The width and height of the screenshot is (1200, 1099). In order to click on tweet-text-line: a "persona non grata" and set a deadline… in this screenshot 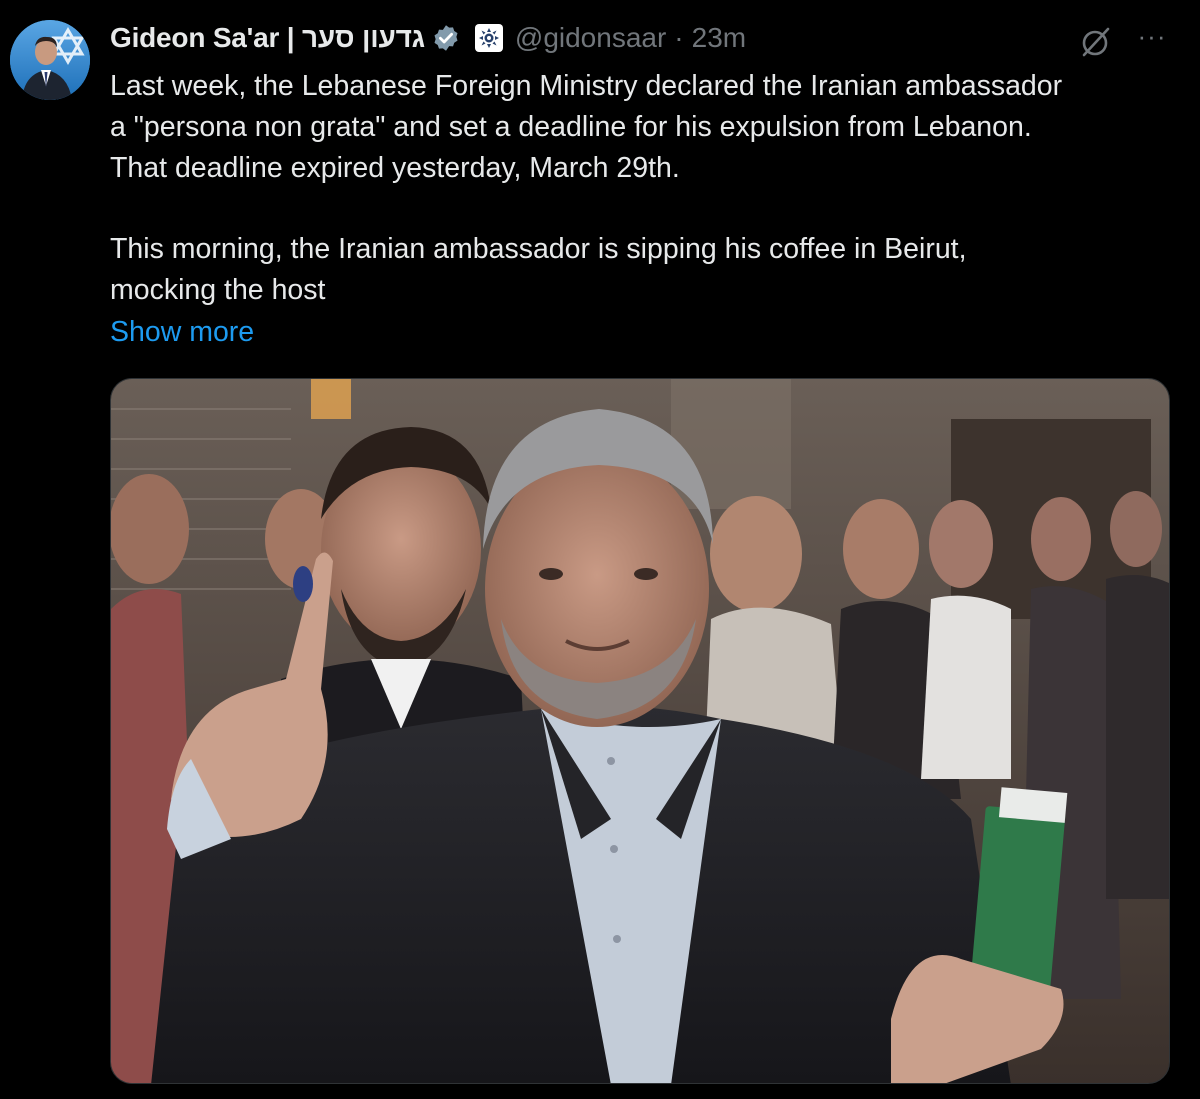, I will do `click(571, 126)`.